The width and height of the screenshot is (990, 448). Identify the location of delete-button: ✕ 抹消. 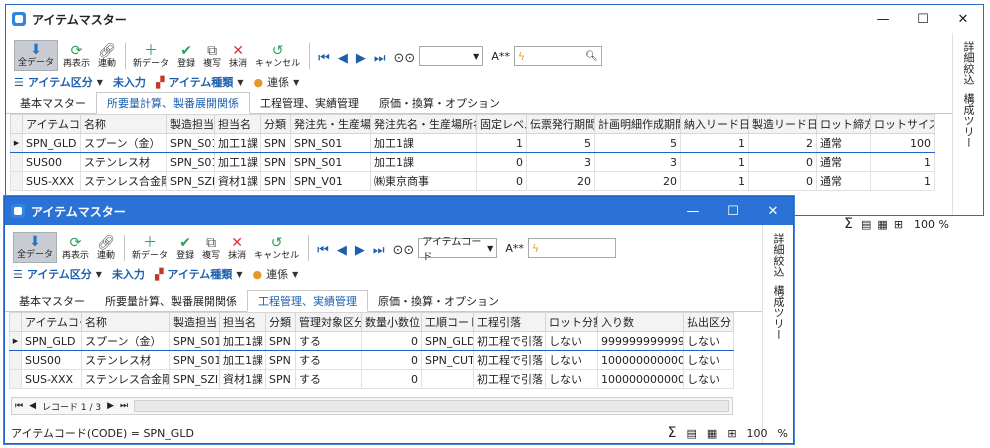
(237, 248).